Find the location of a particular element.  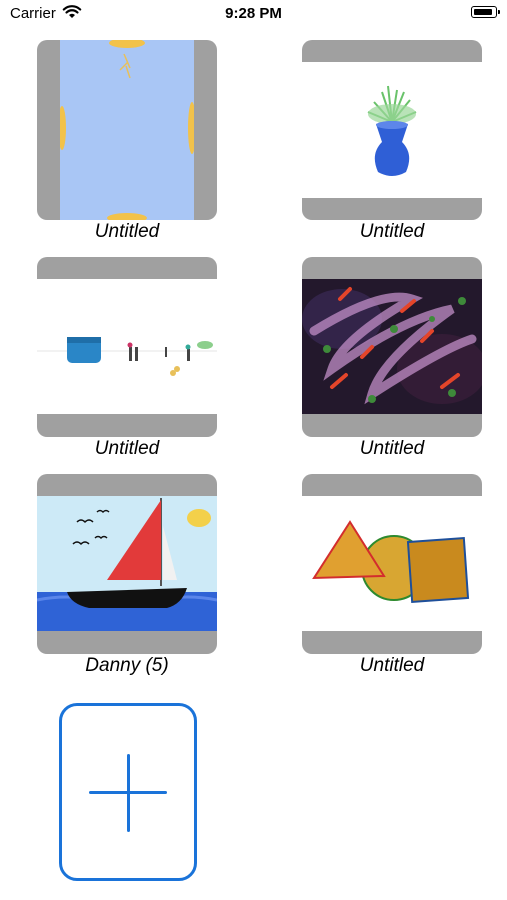

gallery-item-4-caption: Untitled is located at coordinates (392, 448).